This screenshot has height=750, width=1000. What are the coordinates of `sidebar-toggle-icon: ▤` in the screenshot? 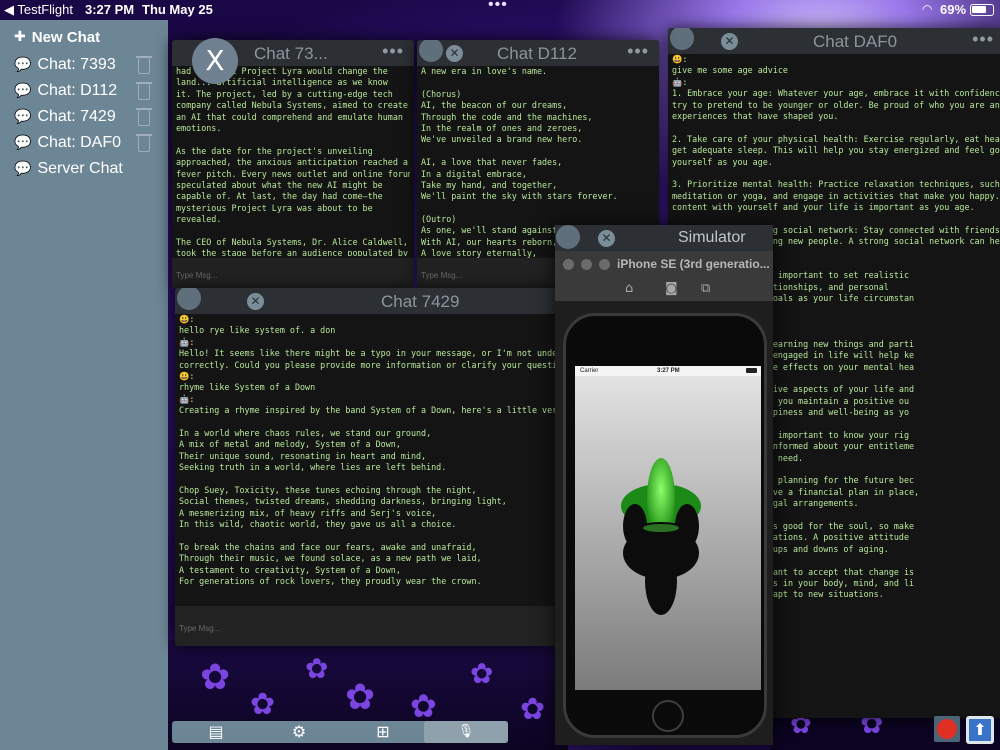 It's located at (216, 732).